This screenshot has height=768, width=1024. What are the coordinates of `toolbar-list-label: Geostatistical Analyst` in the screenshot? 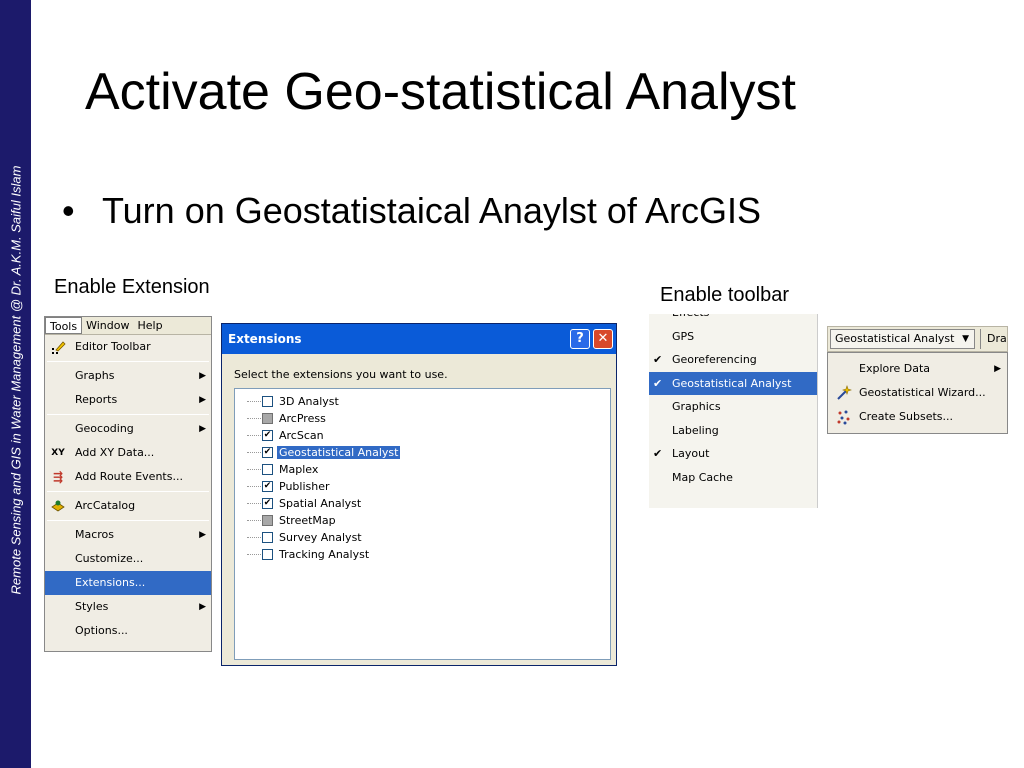 It's located at (732, 383).